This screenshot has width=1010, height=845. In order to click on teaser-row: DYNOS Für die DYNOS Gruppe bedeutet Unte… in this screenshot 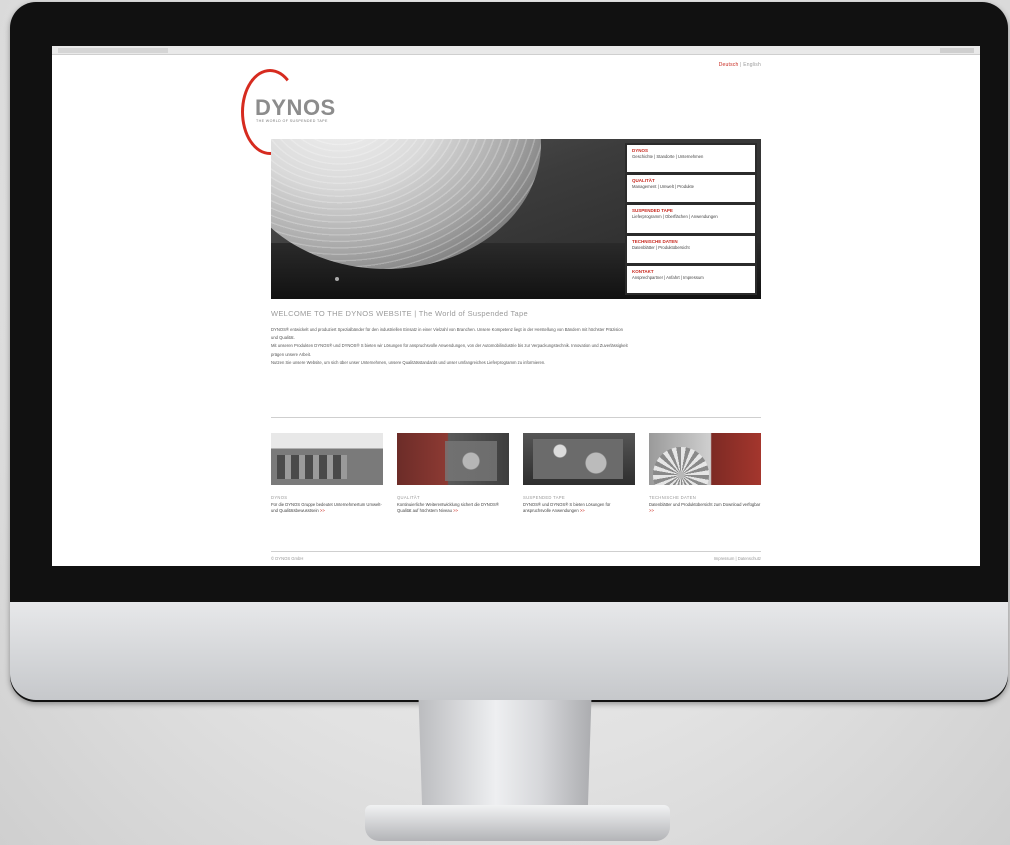, I will do `click(516, 474)`.